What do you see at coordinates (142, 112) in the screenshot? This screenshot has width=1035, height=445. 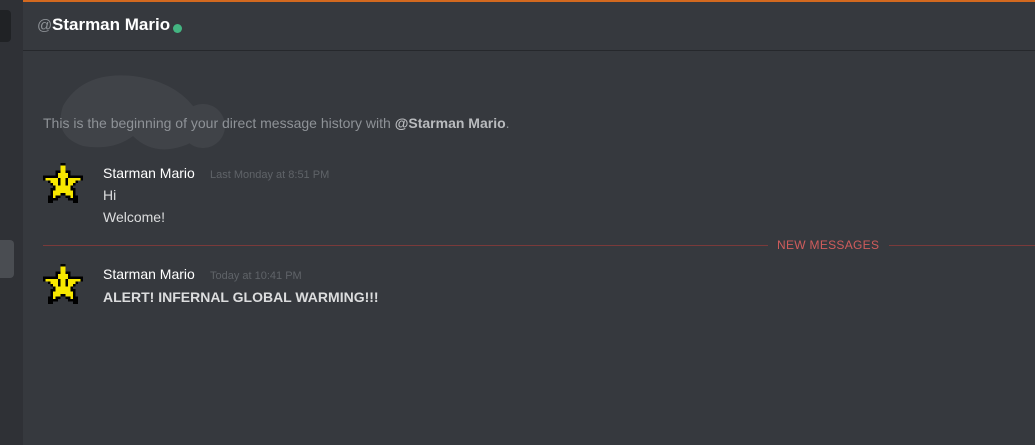 I see `discord-watermark-icon` at bounding box center [142, 112].